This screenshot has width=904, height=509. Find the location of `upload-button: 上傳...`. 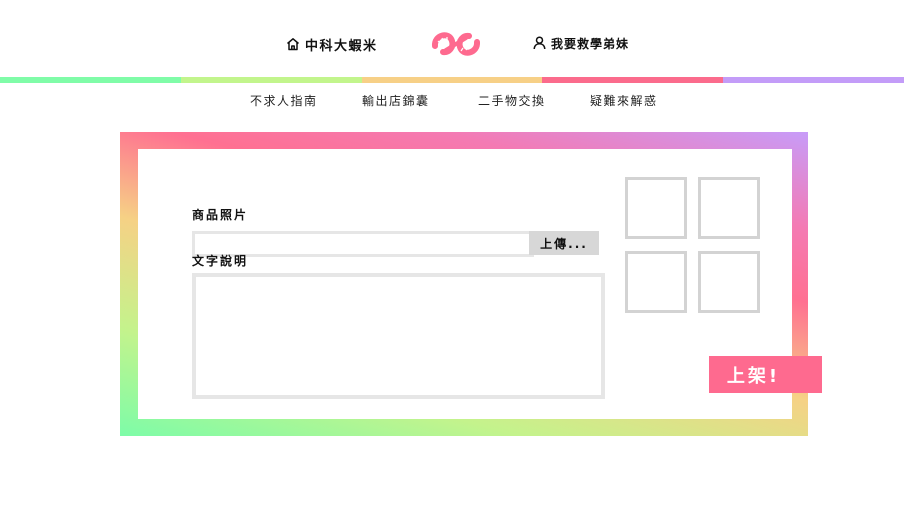

upload-button: 上傳... is located at coordinates (564, 243).